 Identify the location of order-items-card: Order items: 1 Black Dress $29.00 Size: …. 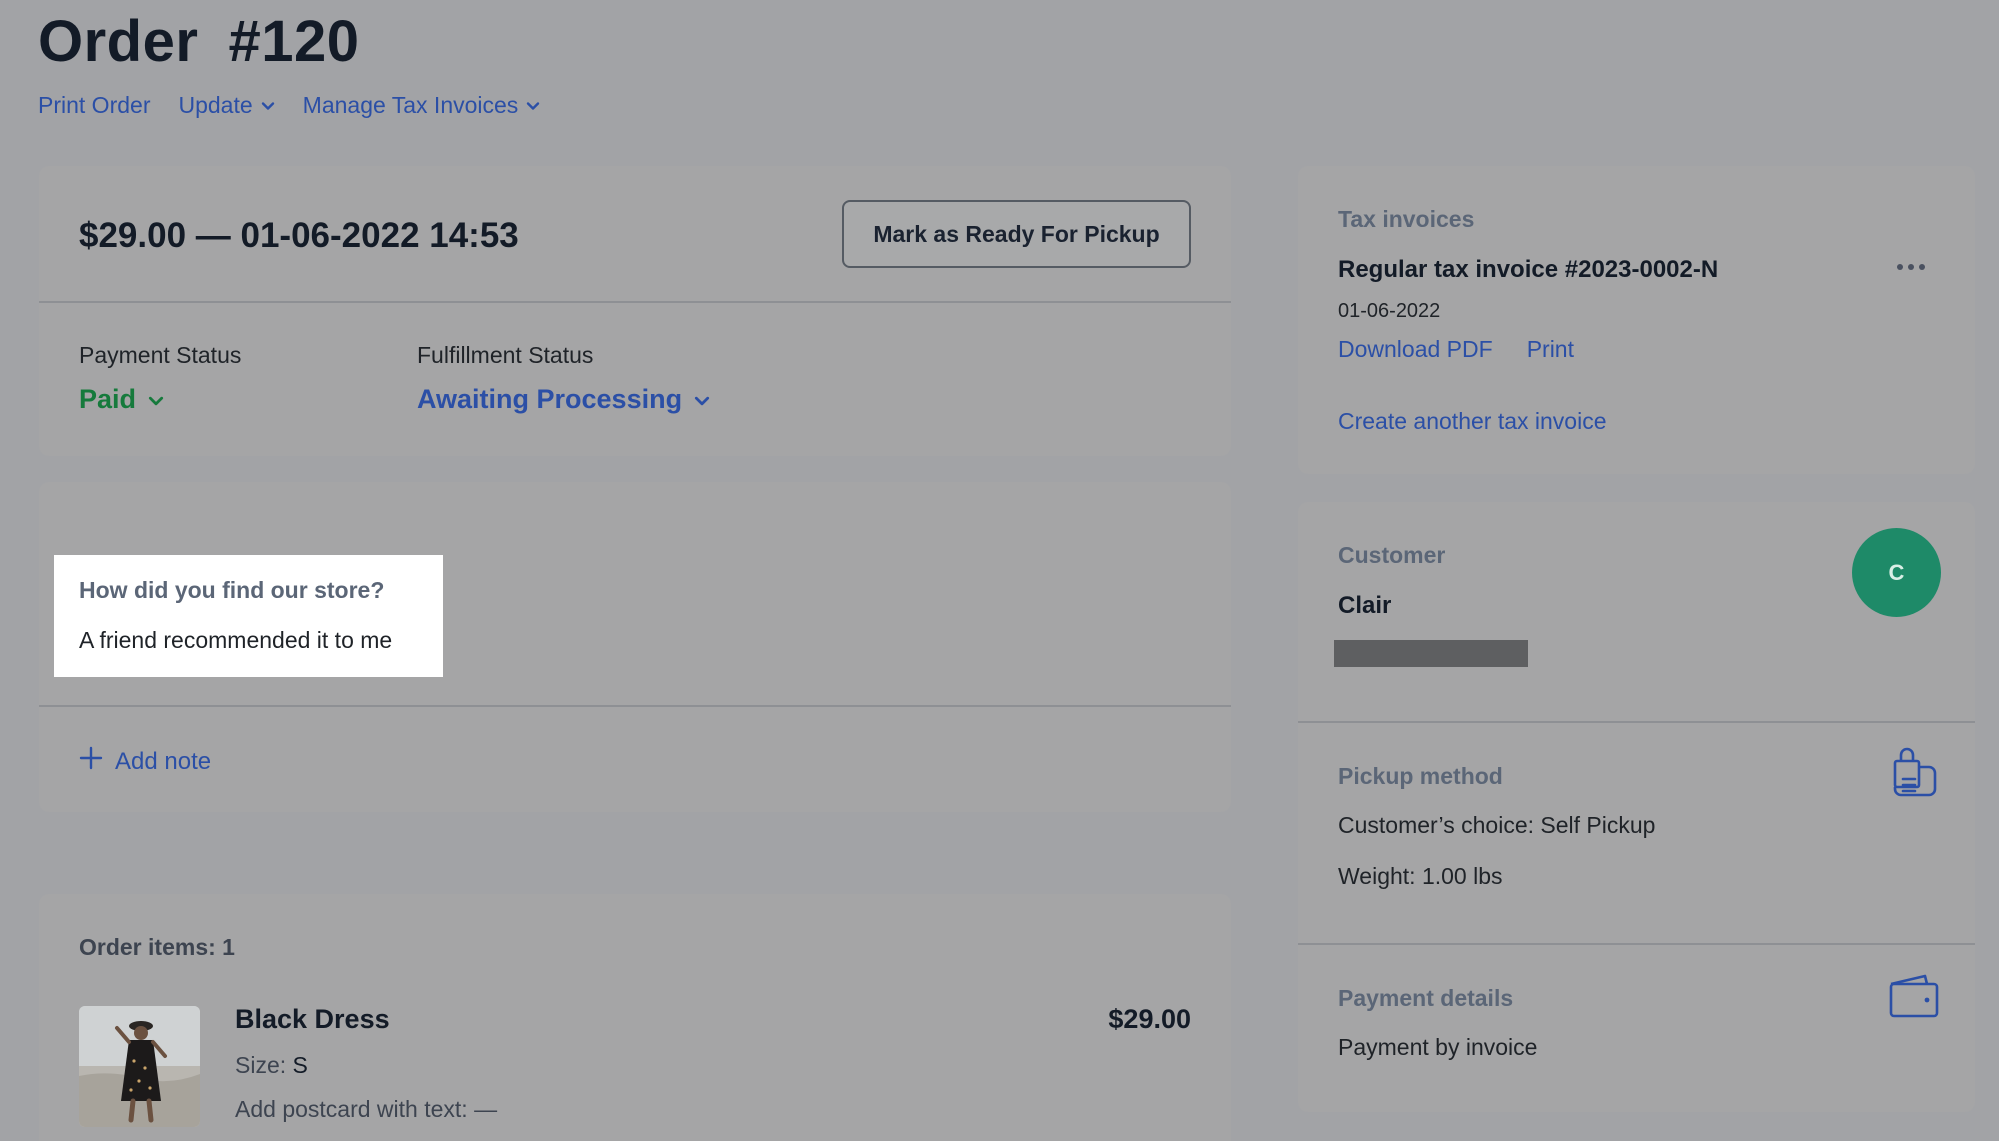
(635, 1017).